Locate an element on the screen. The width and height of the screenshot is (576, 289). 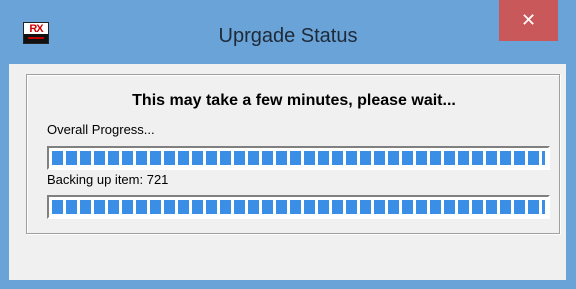
item-progress-fill is located at coordinates (298, 207).